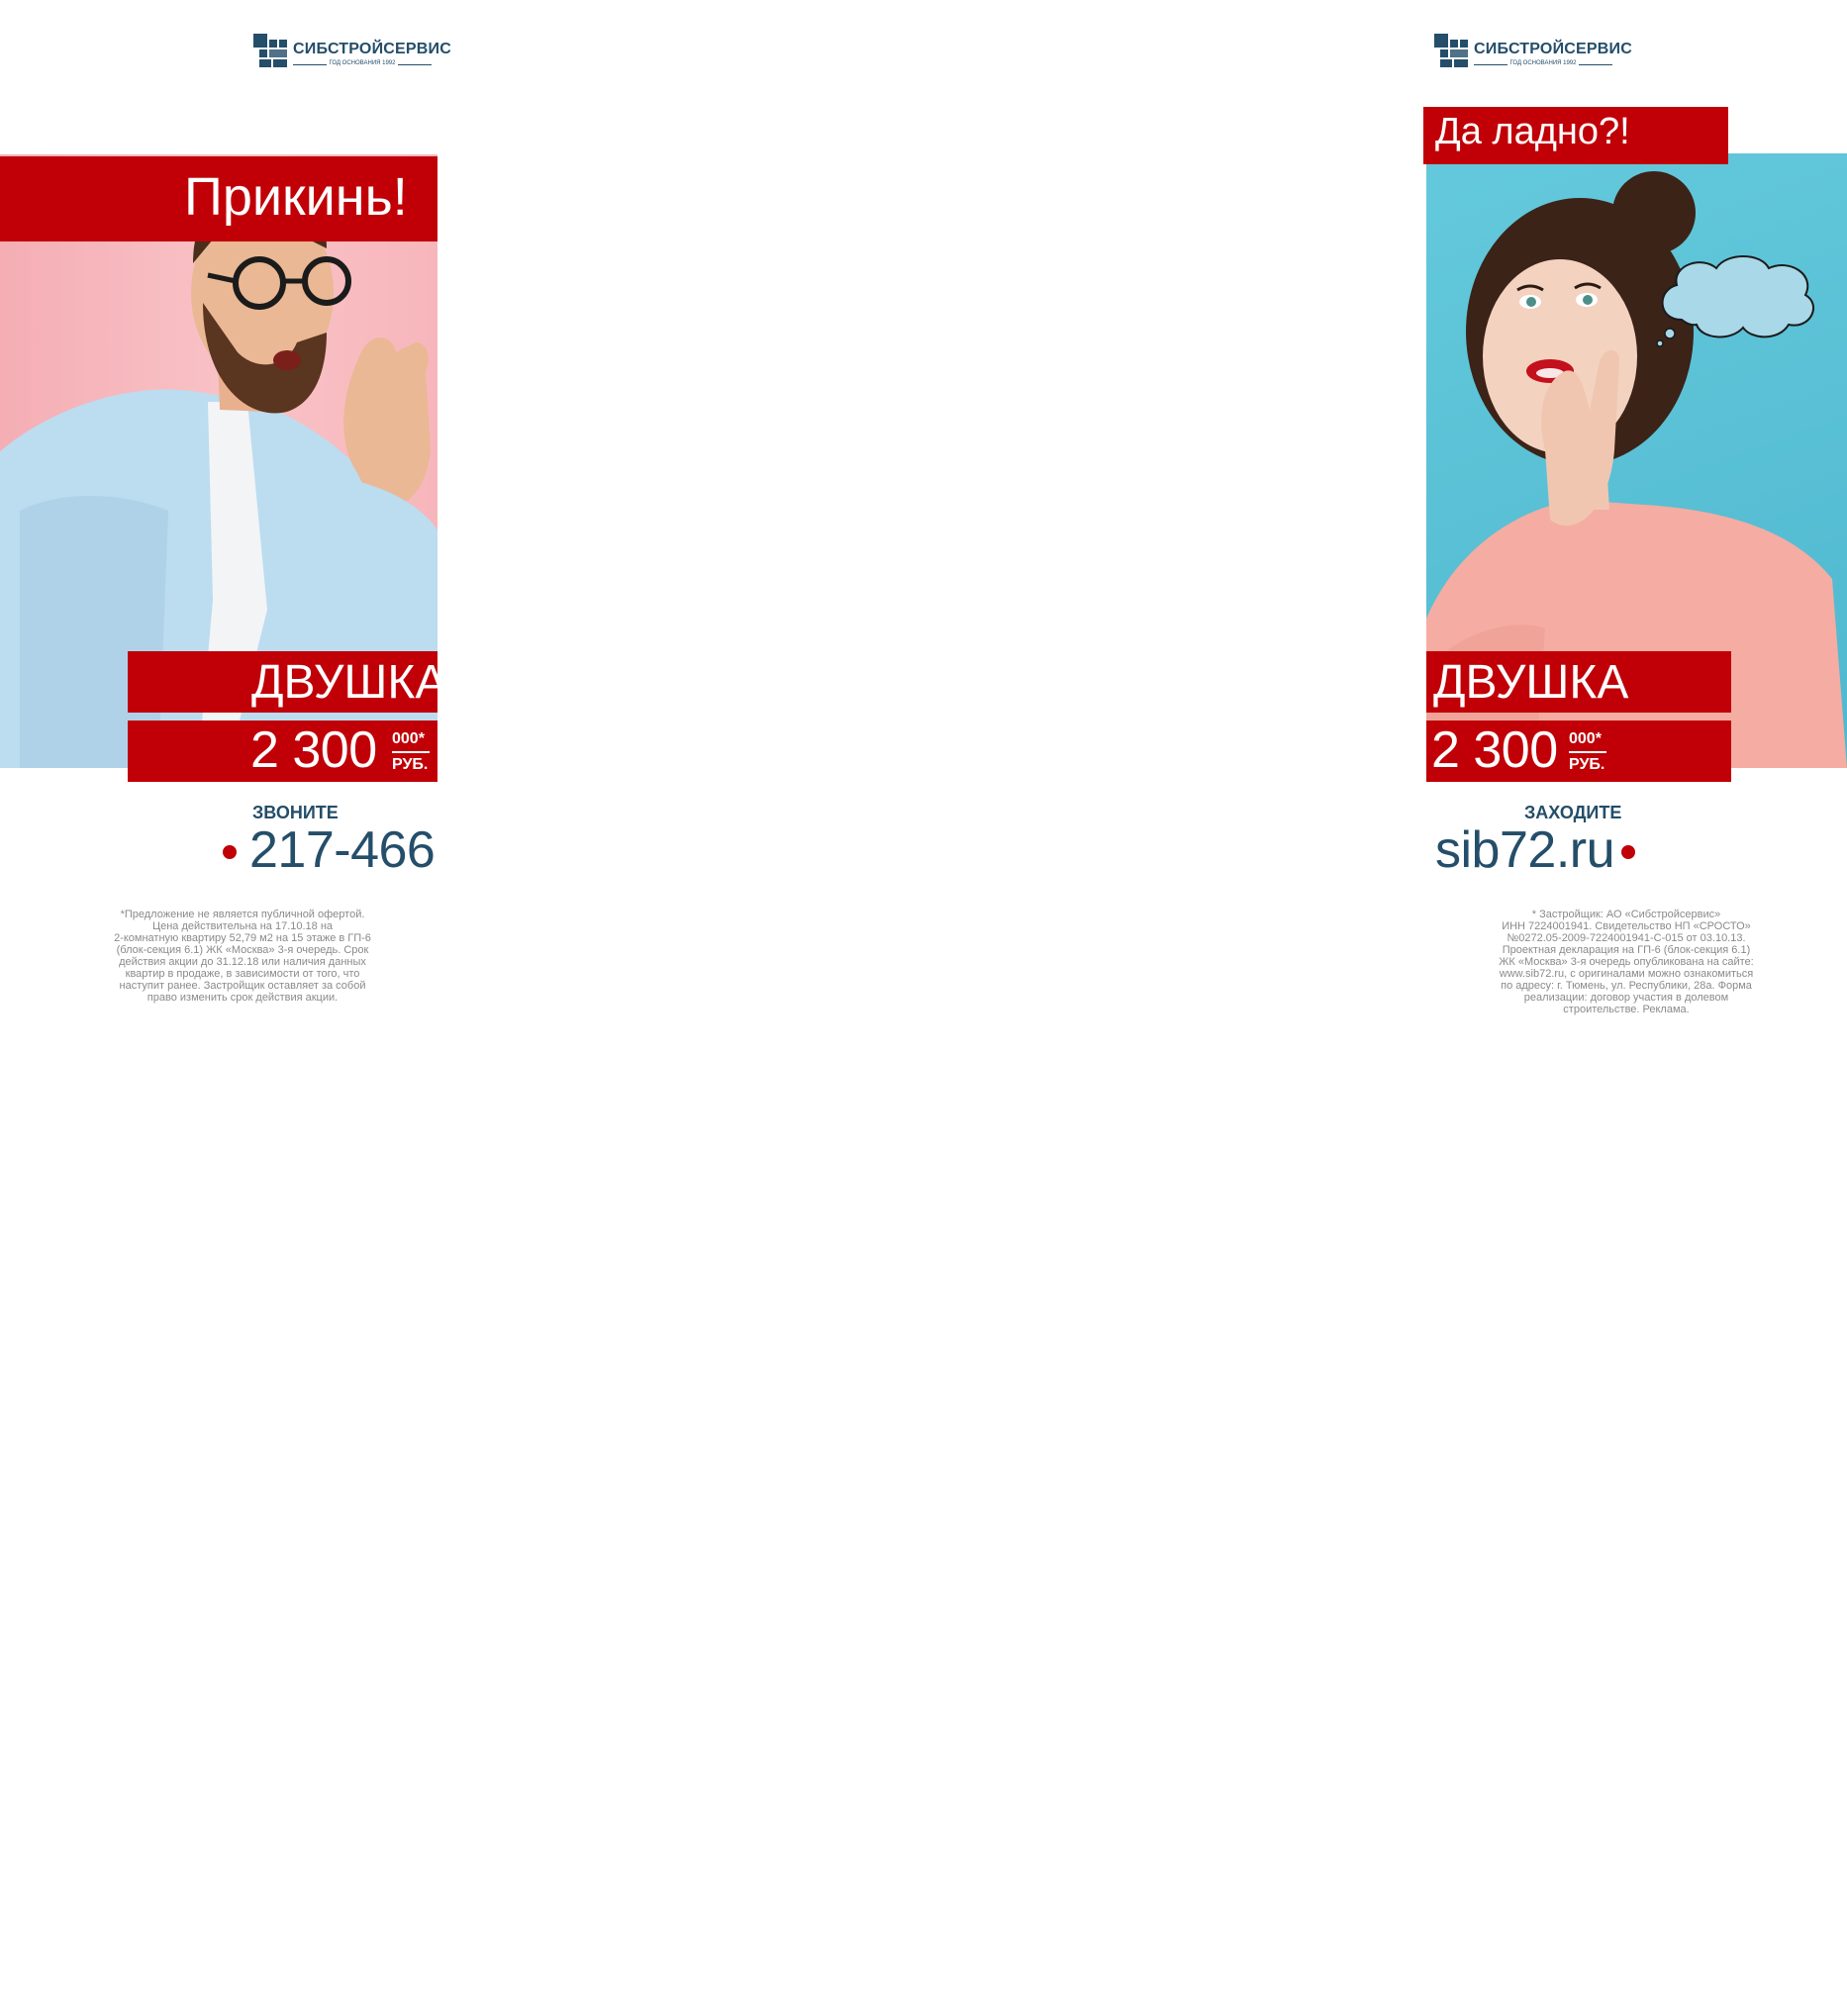 The width and height of the screenshot is (1847, 2016). What do you see at coordinates (342, 850) in the screenshot?
I see `phone-number: 217-466` at bounding box center [342, 850].